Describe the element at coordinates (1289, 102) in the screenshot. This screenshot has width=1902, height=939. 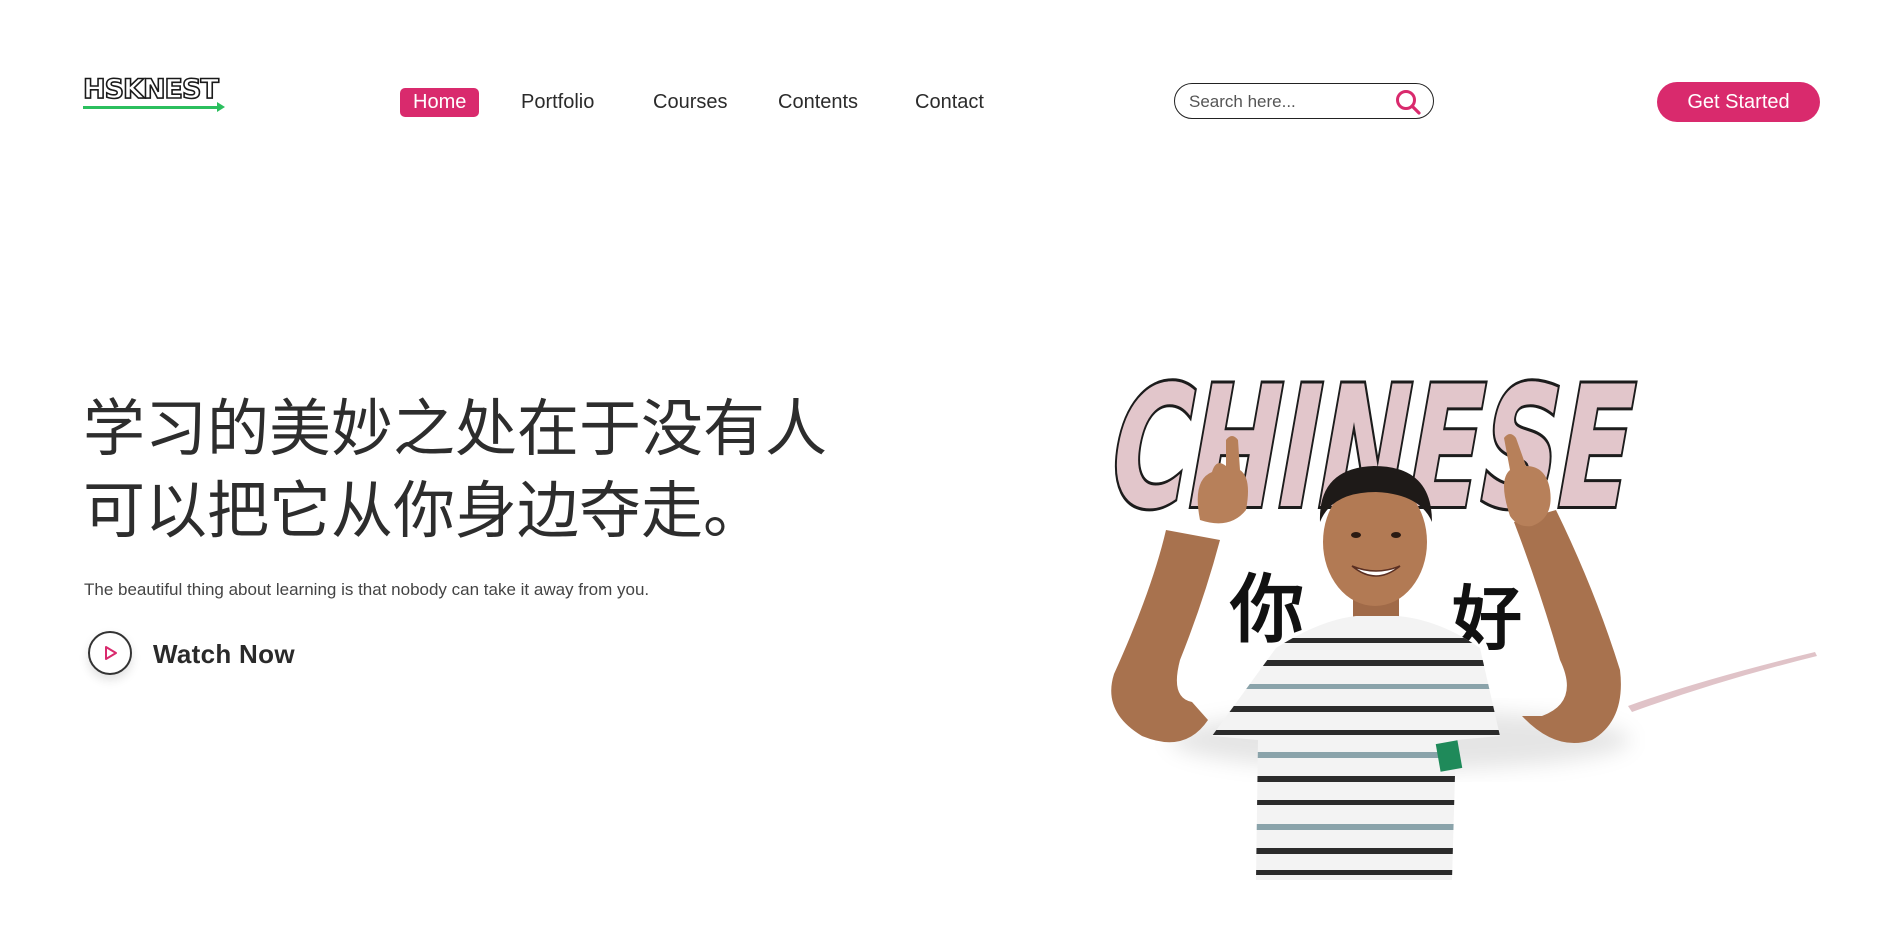
I see `search-input` at that location.